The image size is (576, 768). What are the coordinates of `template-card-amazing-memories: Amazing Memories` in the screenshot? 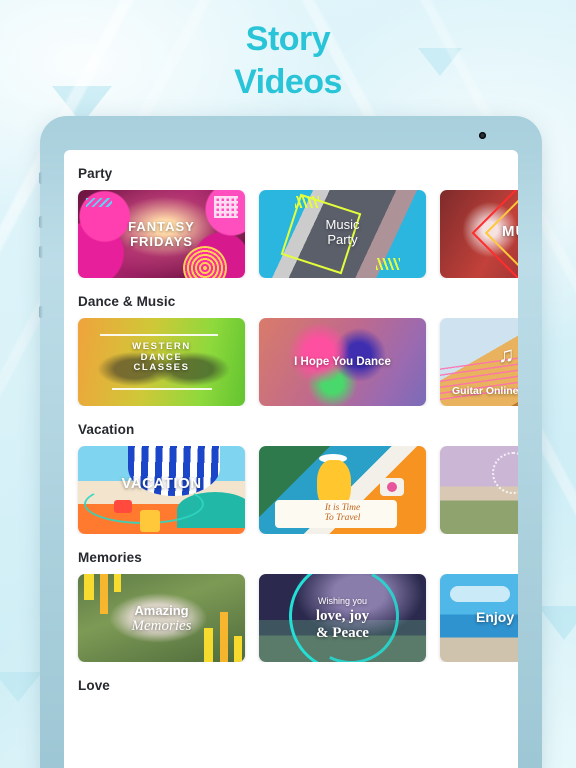 It's located at (161, 618).